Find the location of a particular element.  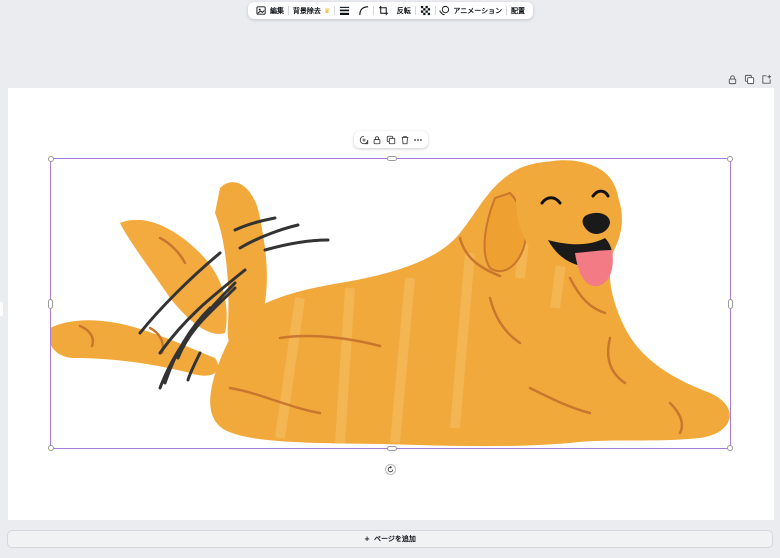

transparency-button is located at coordinates (425, 10).